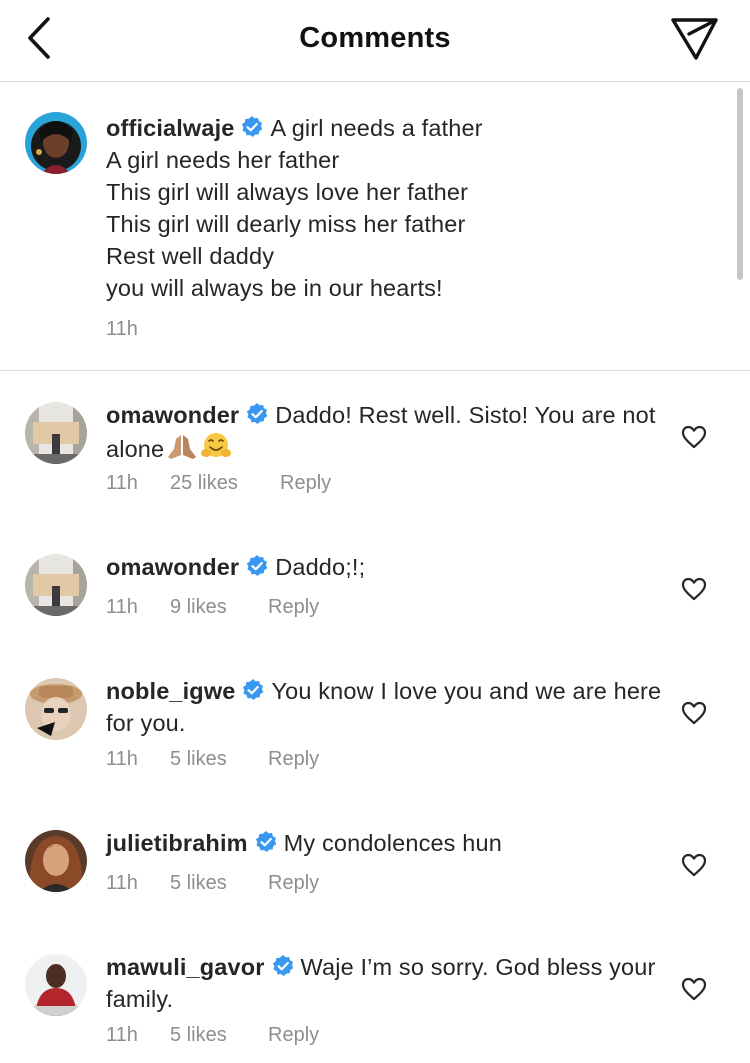 This screenshot has height=1063, width=750. Describe the element at coordinates (177, 843) in the screenshot. I see `username: julietibrahim` at that location.